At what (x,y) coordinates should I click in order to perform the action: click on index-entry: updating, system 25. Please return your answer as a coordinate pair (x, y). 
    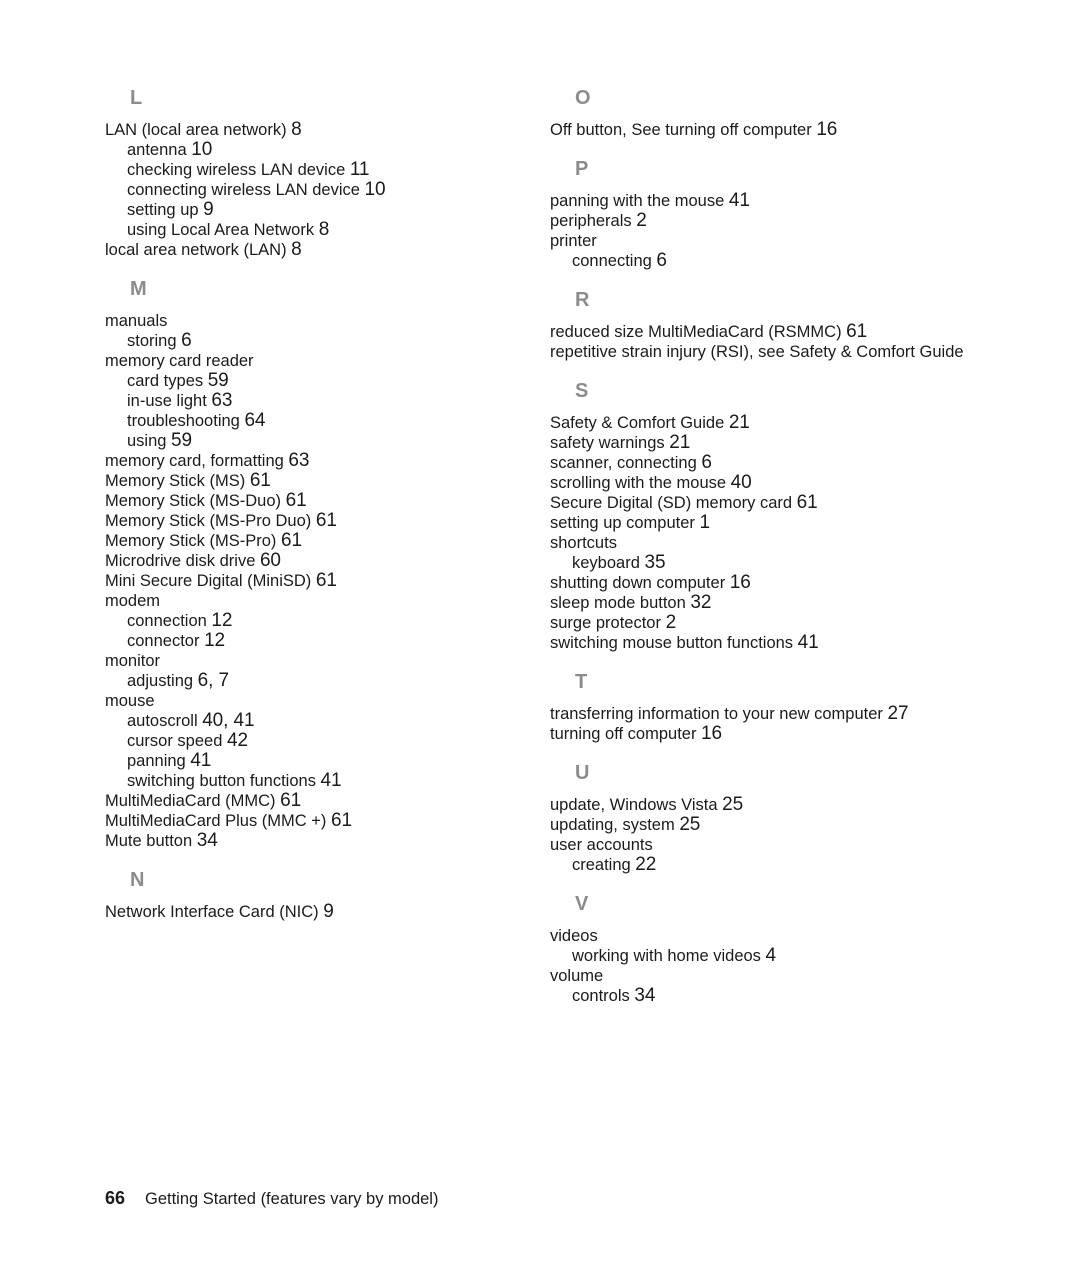
    Looking at the image, I should click on (762, 825).